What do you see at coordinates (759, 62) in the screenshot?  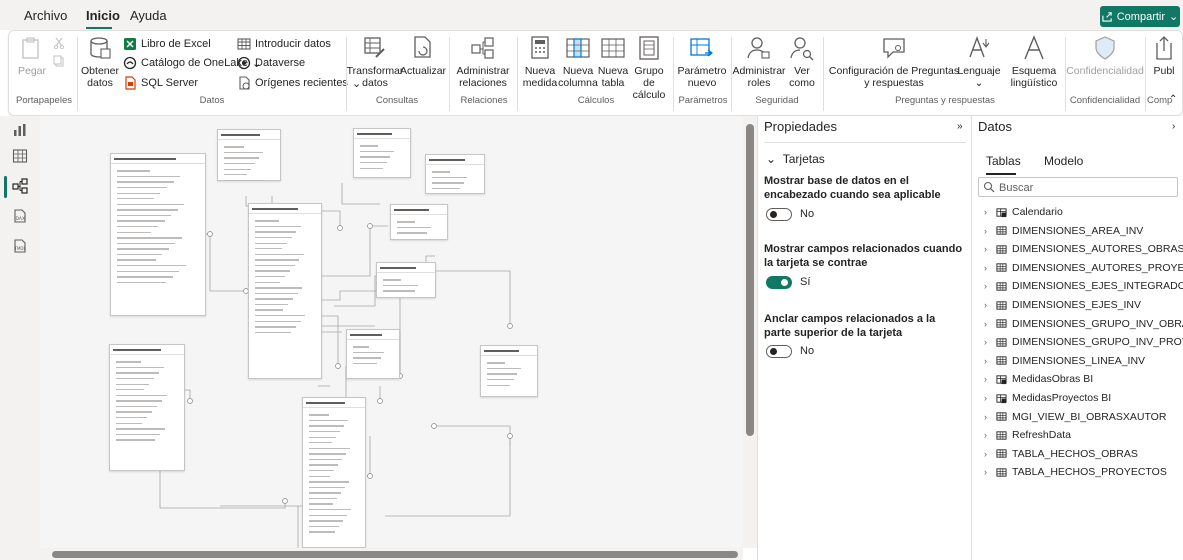 I see `manage-roles-button: Administrar roles` at bounding box center [759, 62].